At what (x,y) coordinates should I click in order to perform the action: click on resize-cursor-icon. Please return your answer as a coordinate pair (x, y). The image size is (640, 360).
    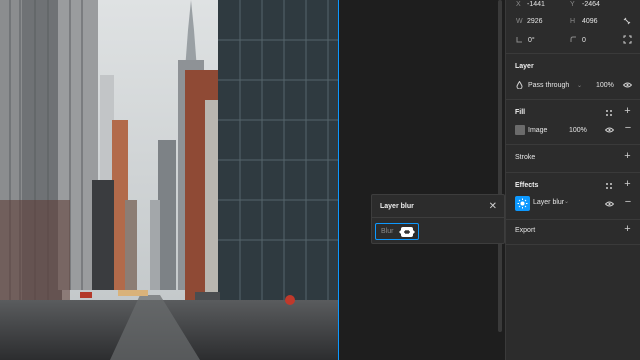
    Looking at the image, I should click on (407, 232).